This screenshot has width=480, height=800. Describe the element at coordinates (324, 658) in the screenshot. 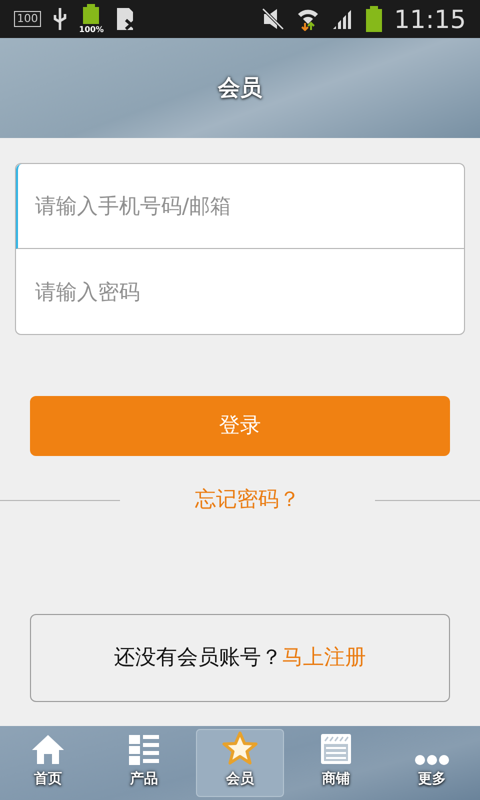

I see `register-link: 马上注册` at that location.